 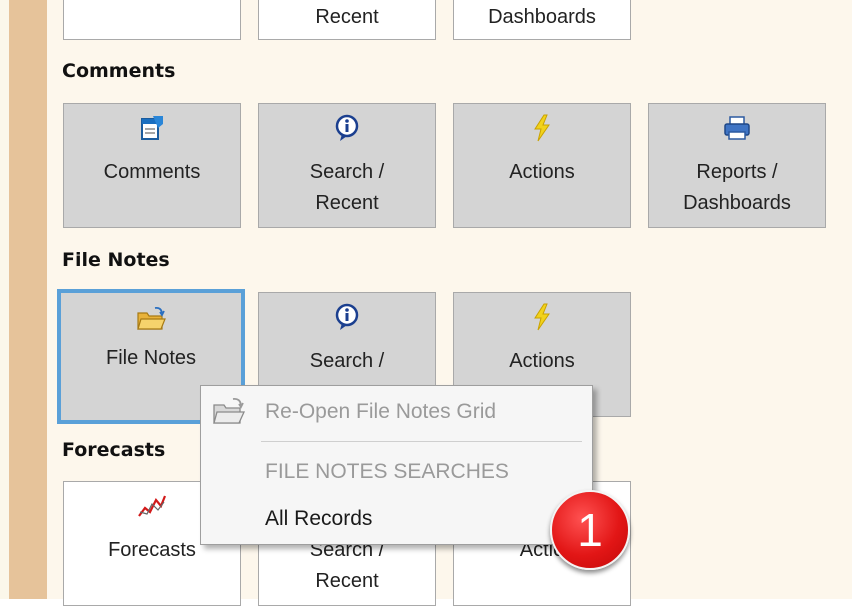 I want to click on menu-item-reopen-file-notes-grid: Re-Open File Notes Grid, so click(x=380, y=412).